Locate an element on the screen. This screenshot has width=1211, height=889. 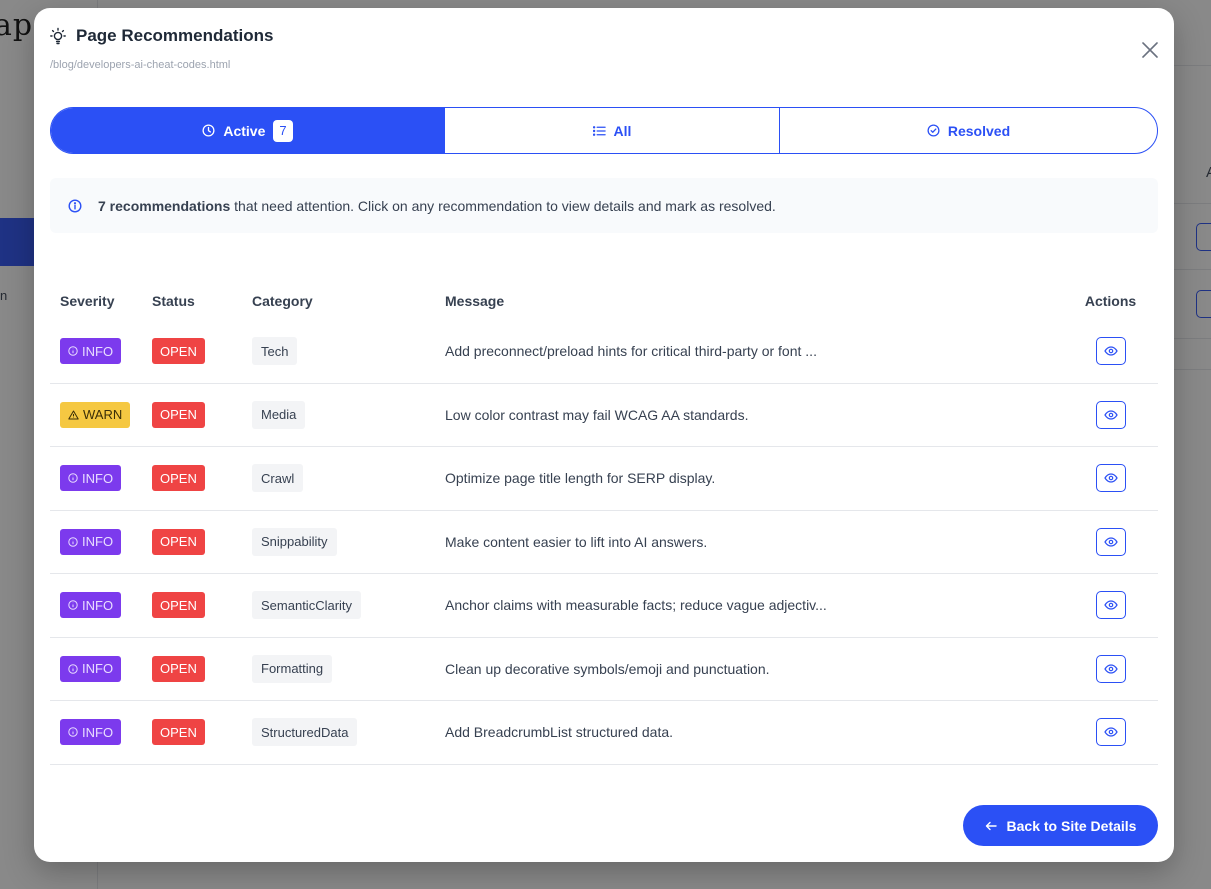
tab-resolved: Resolved is located at coordinates (968, 130).